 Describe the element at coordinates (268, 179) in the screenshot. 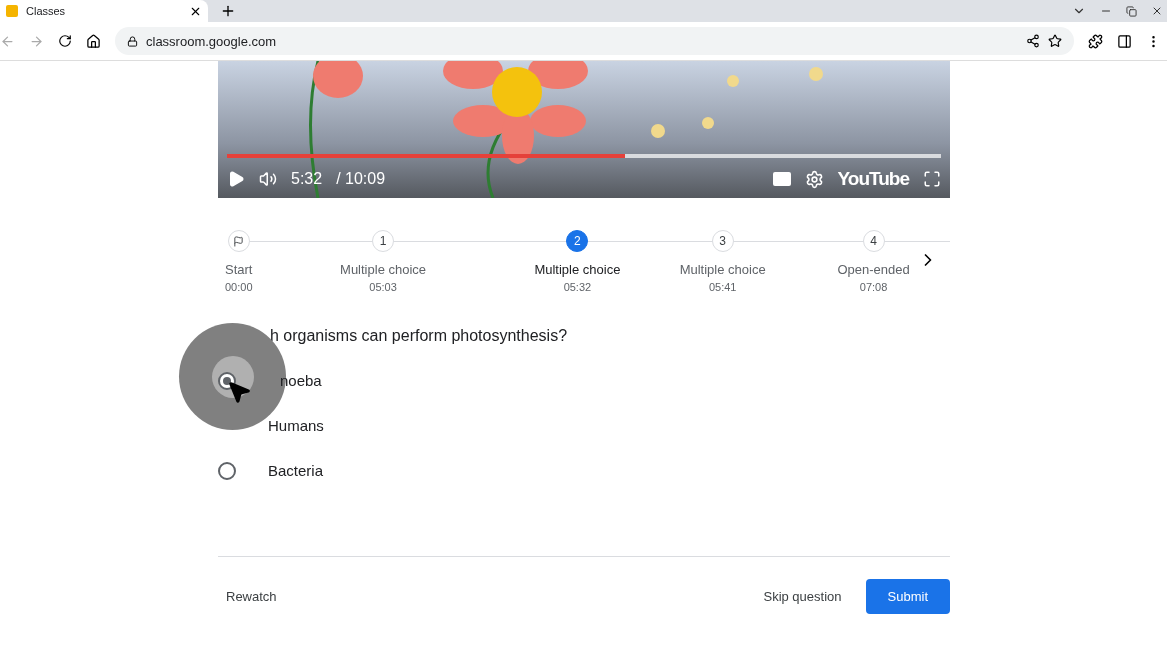

I see `volume-icon` at that location.